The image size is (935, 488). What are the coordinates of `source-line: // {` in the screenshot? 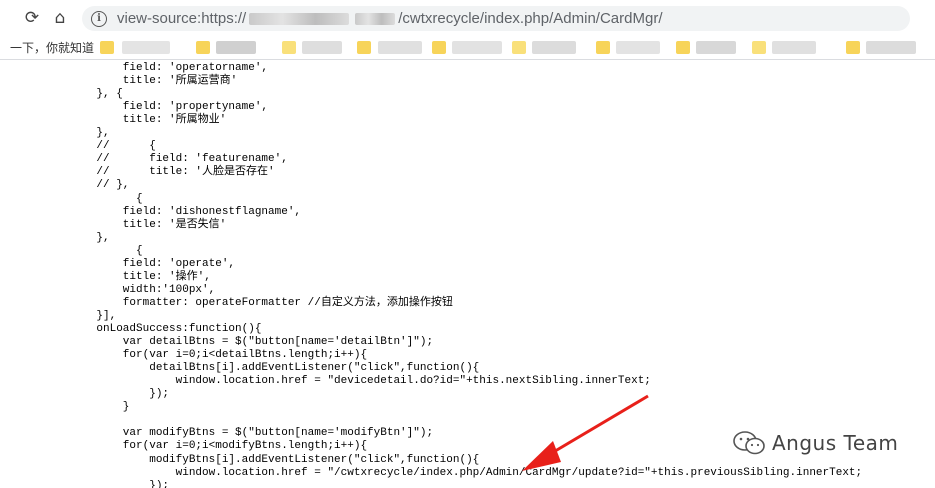 It's located at (113, 146).